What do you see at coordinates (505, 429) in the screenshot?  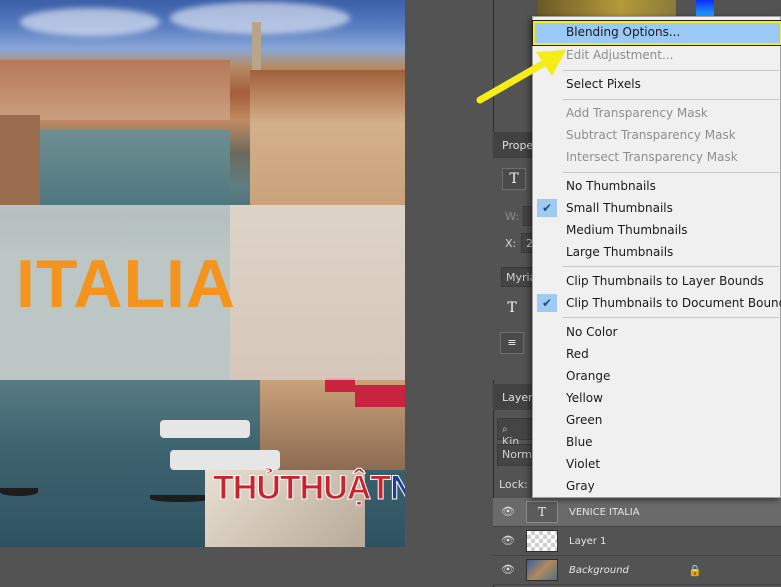 I see `search-icon: ⌕` at bounding box center [505, 429].